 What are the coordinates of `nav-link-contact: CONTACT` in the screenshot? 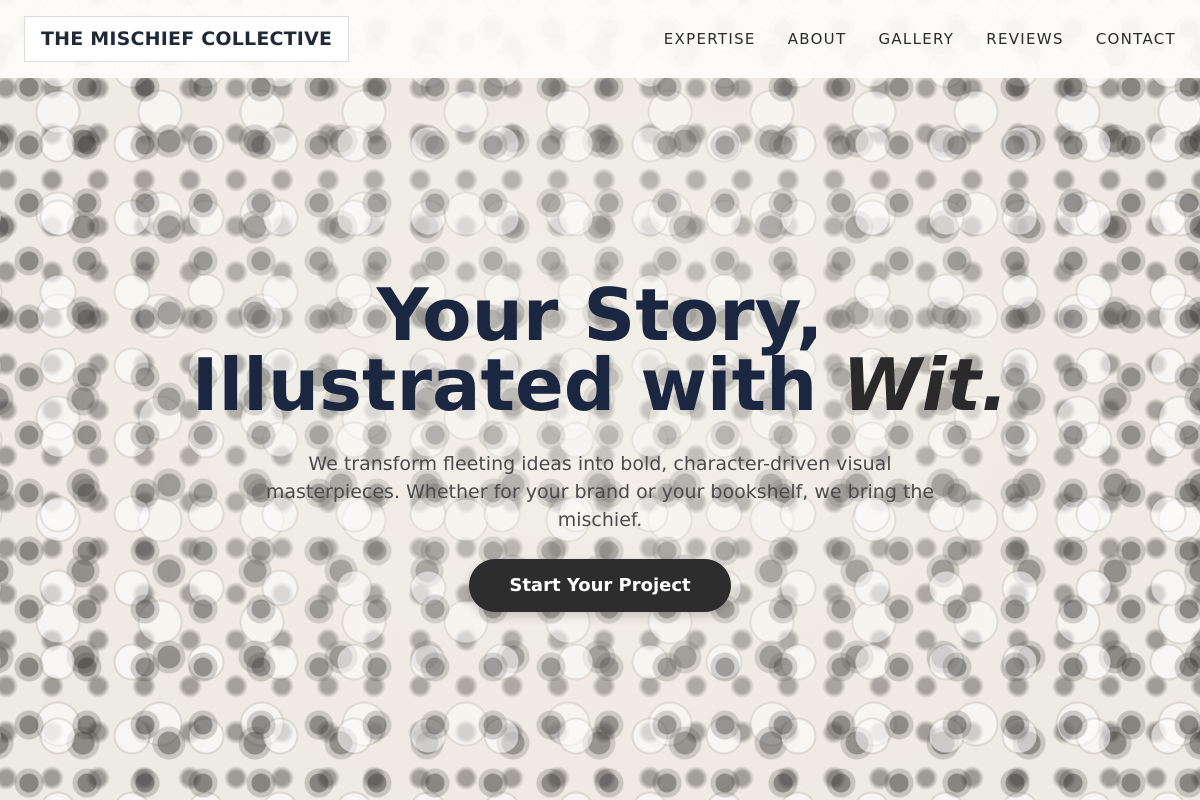 It's located at (1136, 39).